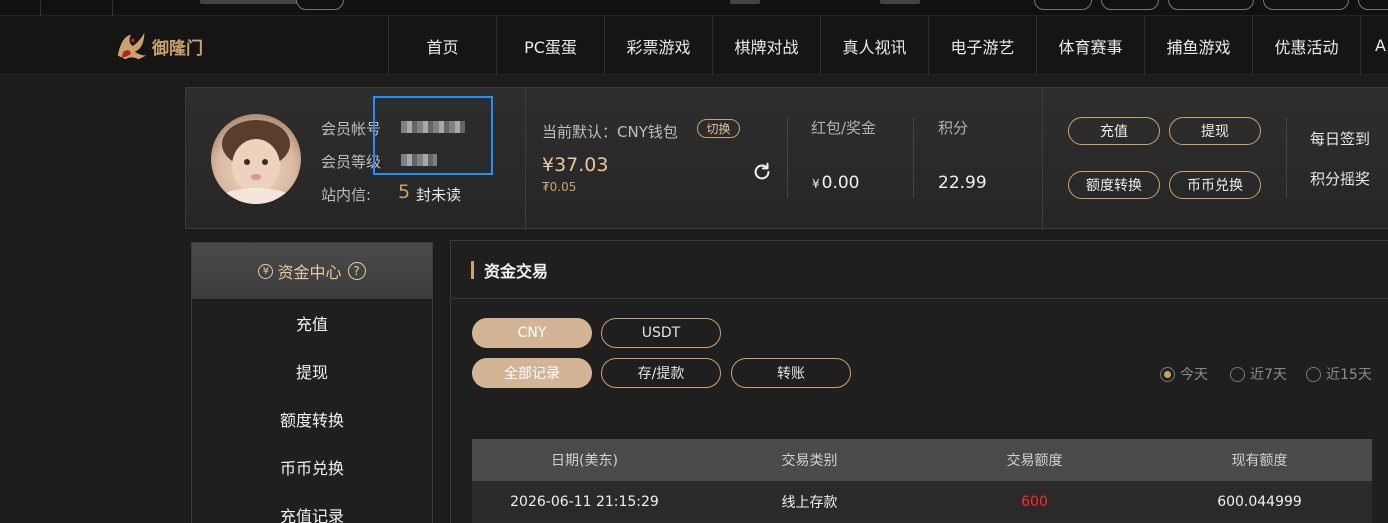 The height and width of the screenshot is (523, 1388). I want to click on nav-item-slots: 电子游艺, so click(982, 45).